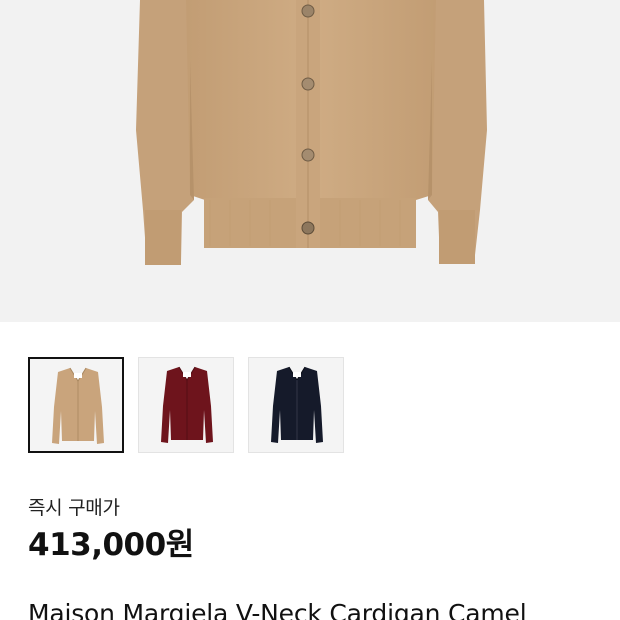  I want to click on instant-buy-price-label: 즉시 구매가, so click(74, 508).